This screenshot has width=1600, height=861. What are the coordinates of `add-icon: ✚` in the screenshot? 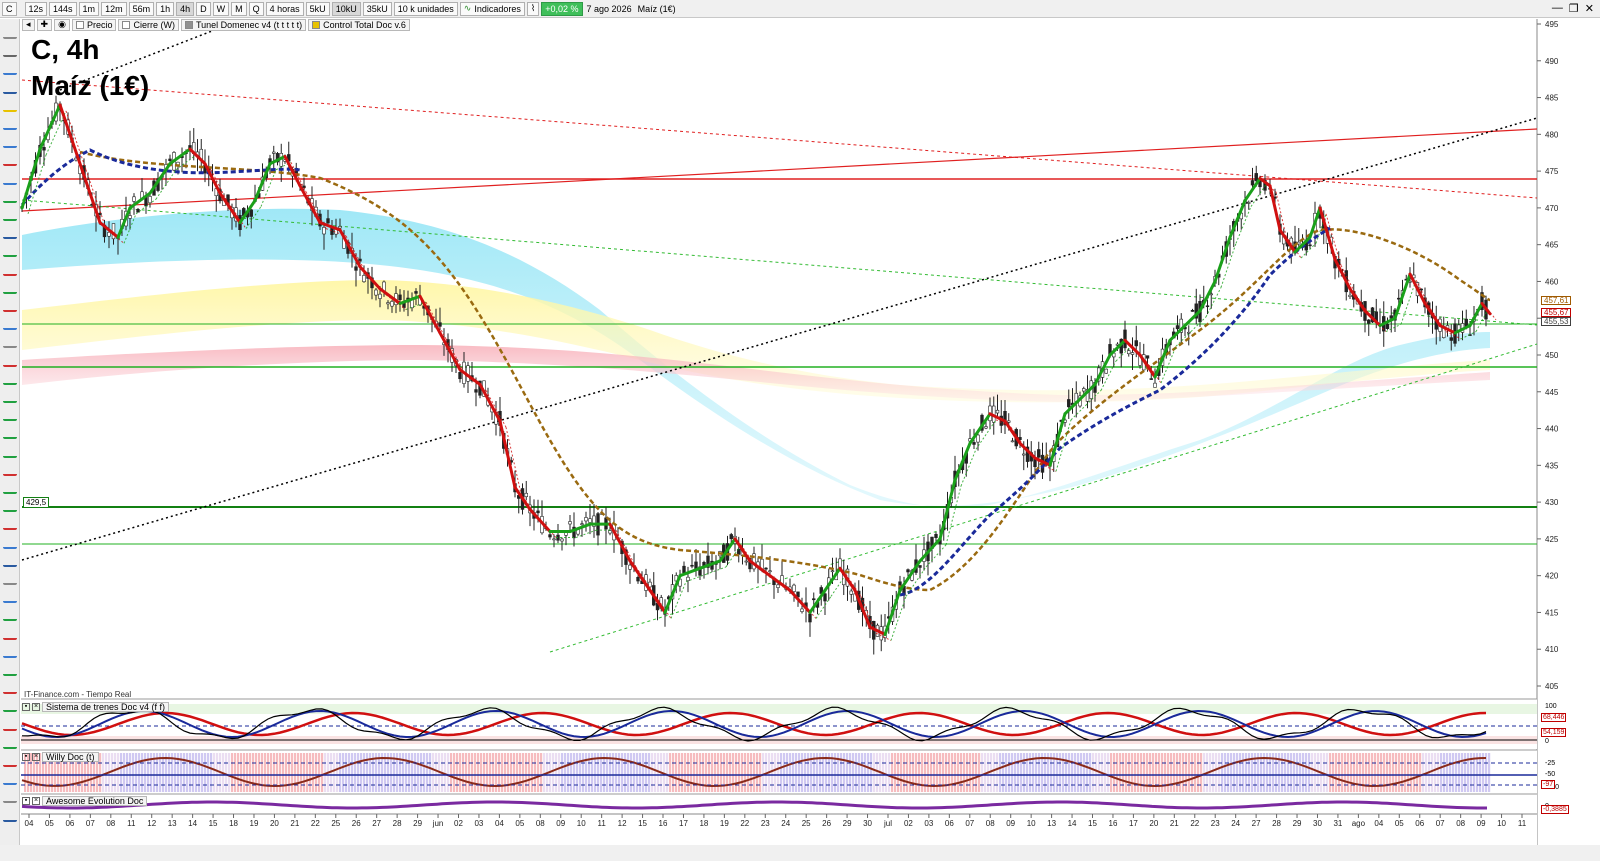 It's located at (44, 24).